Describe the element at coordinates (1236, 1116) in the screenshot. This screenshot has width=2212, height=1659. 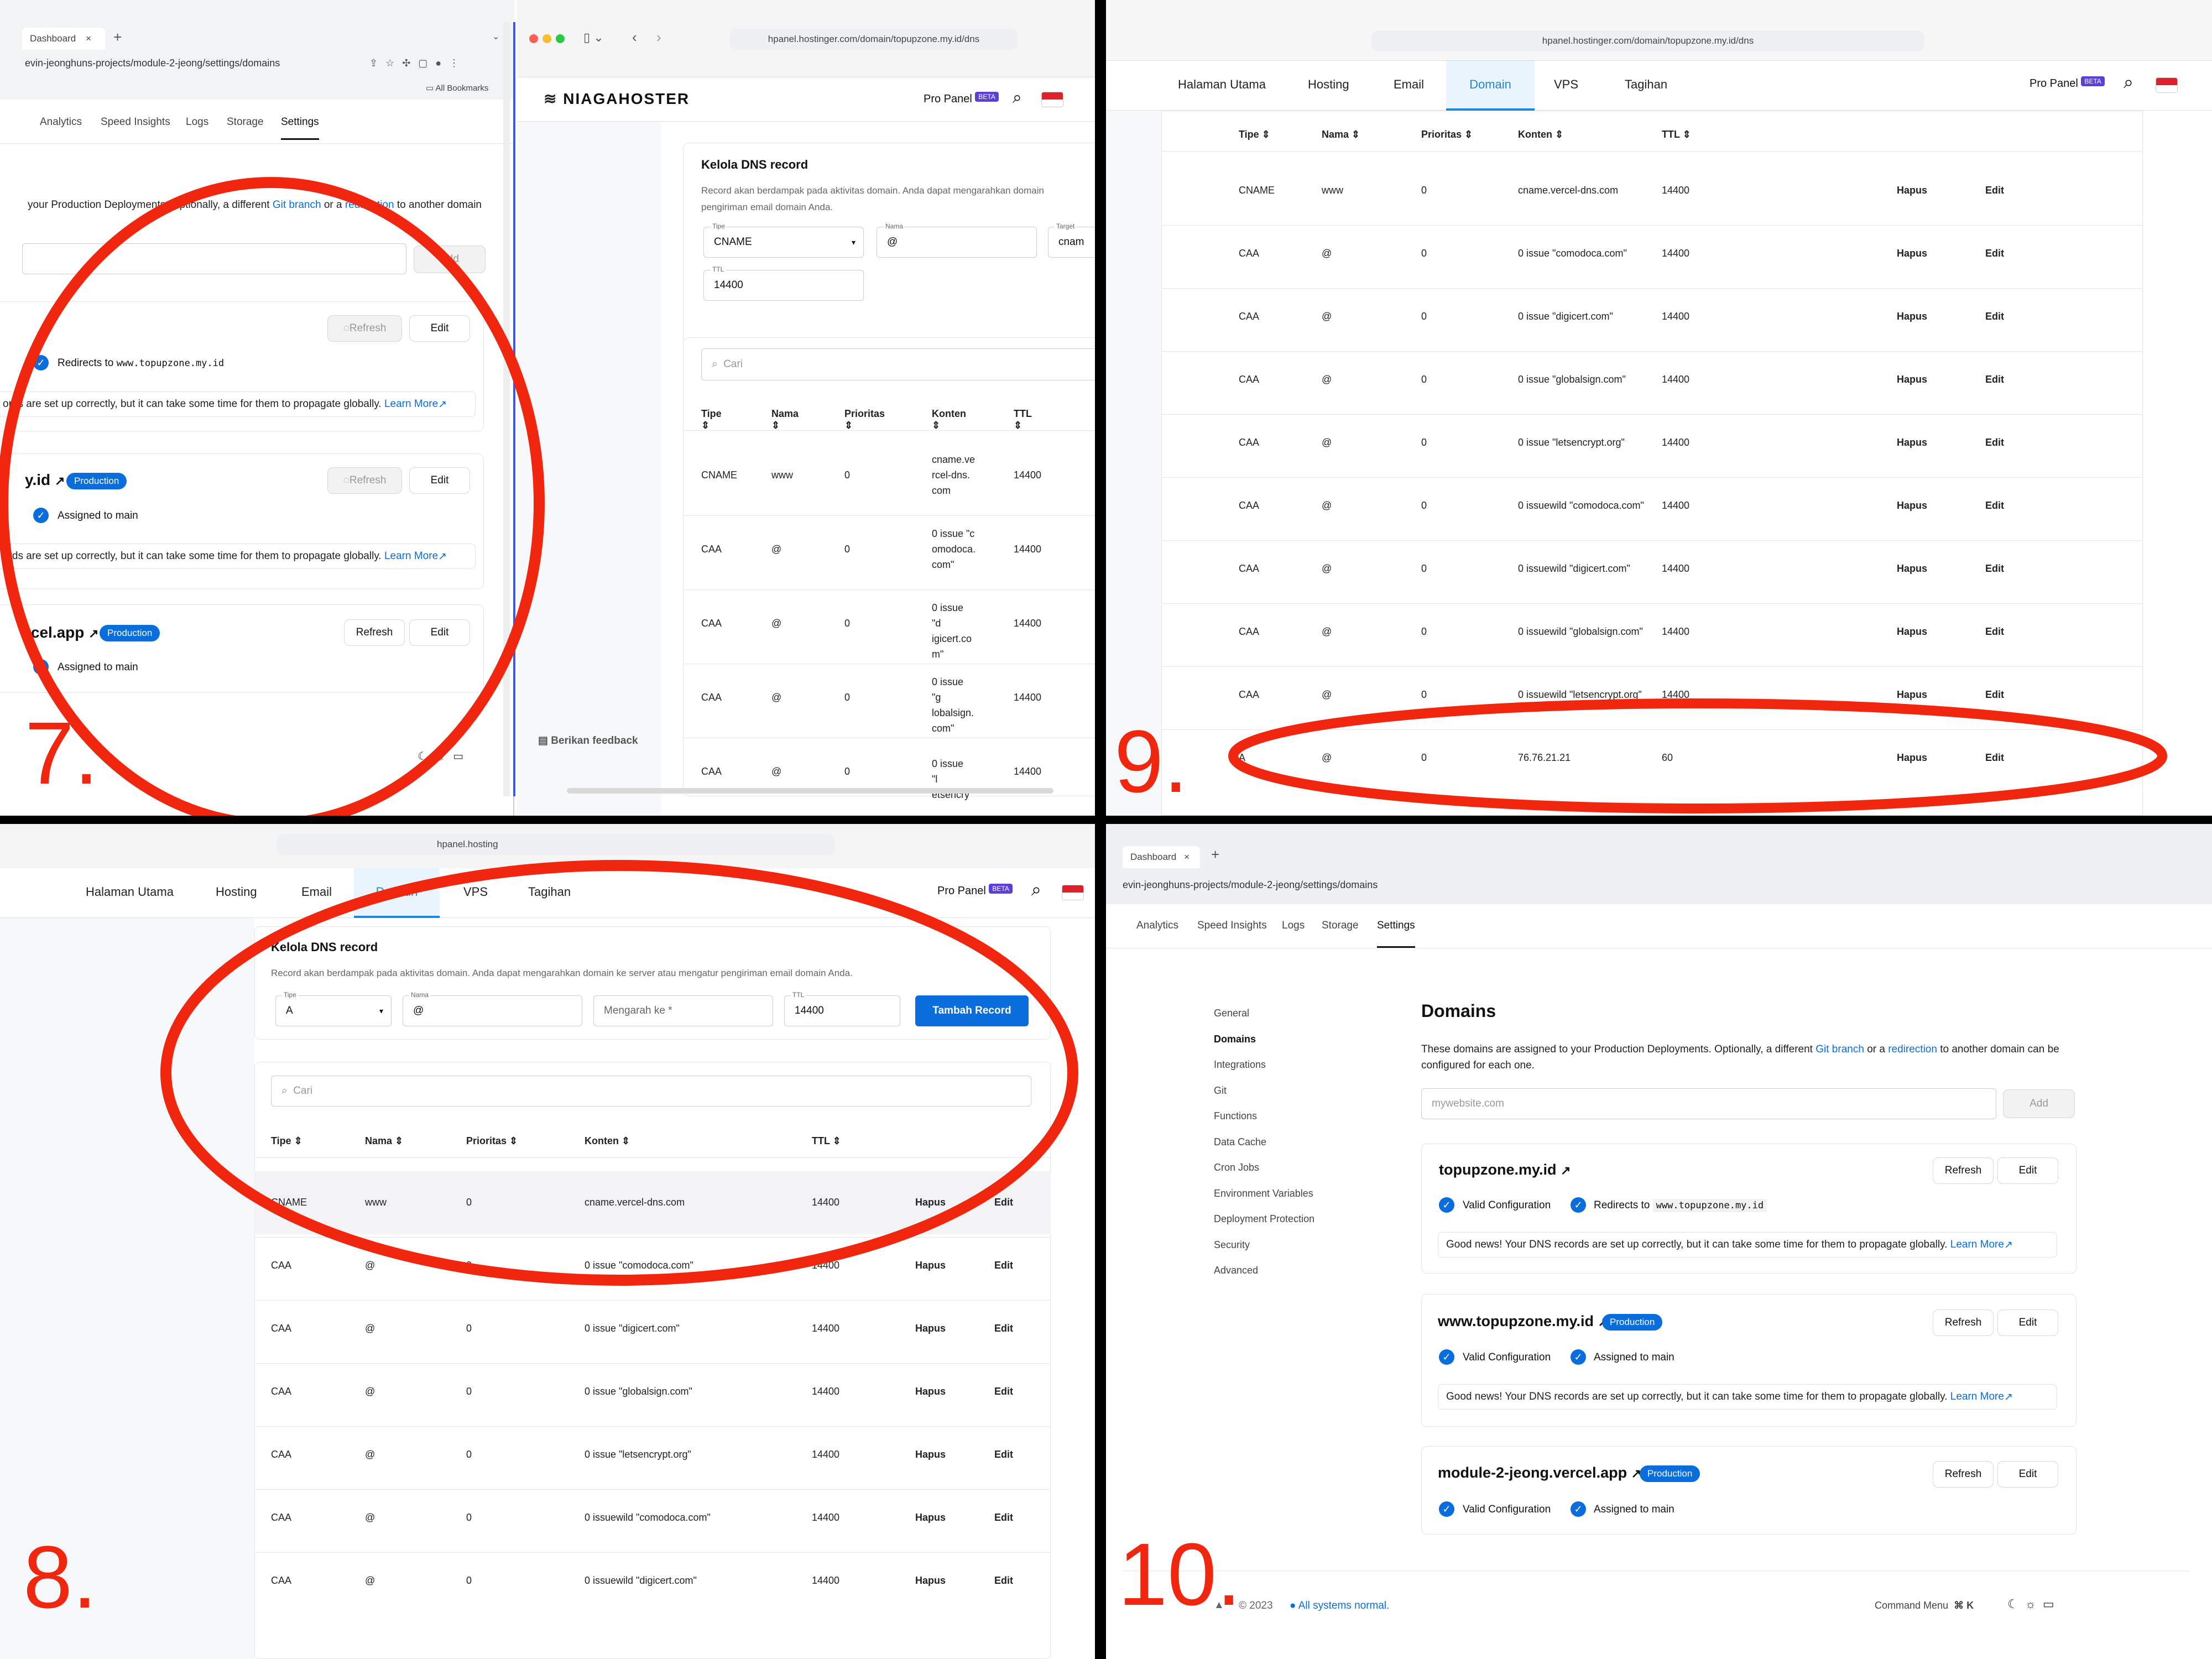
I see `sidebar-item: Functions` at that location.